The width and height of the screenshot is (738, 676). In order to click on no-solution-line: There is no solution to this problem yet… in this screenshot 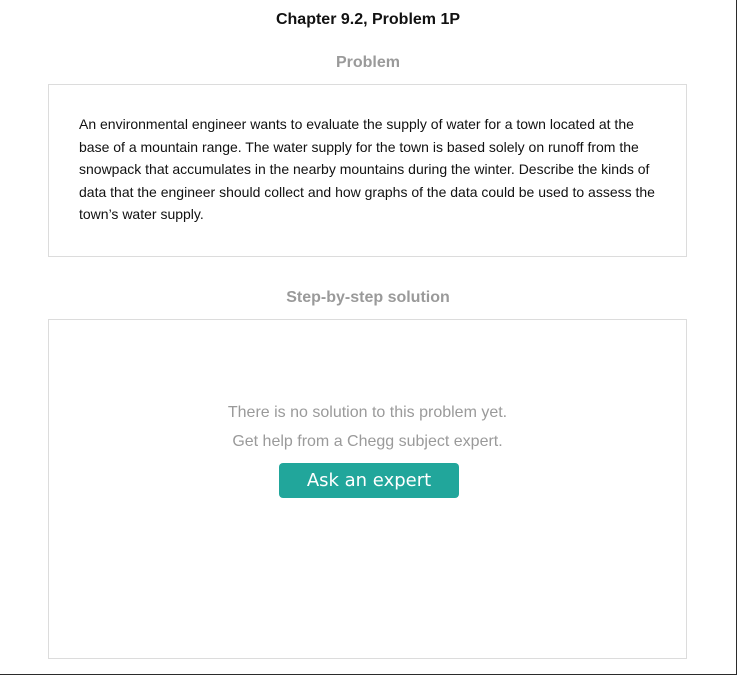, I will do `click(367, 412)`.